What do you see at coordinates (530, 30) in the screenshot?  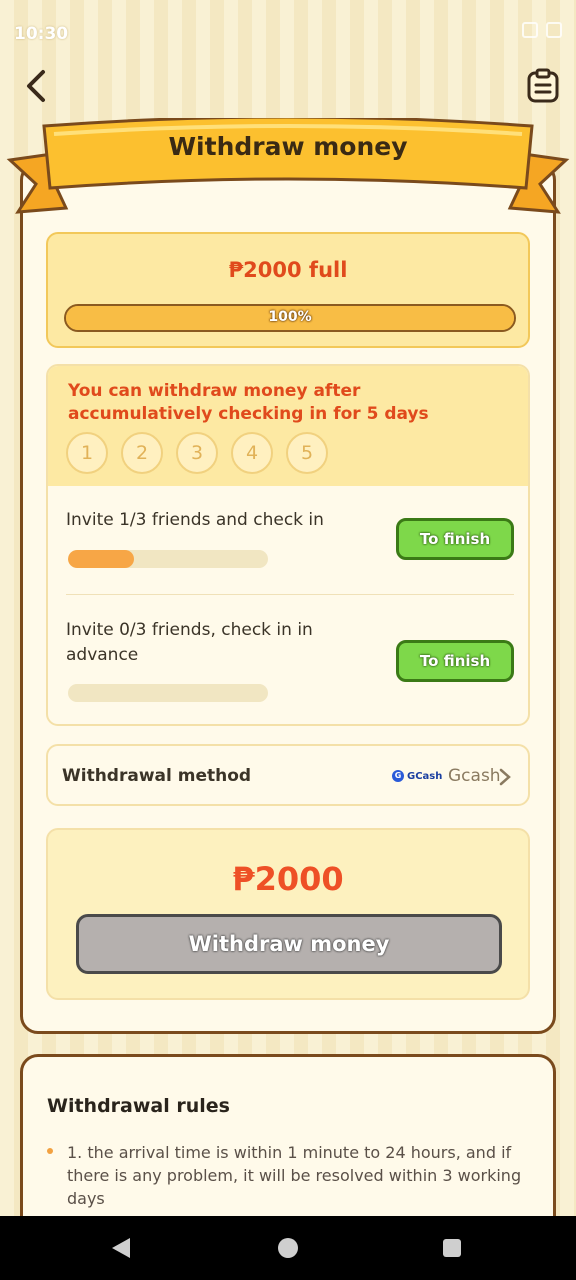 I see `signal-icon` at bounding box center [530, 30].